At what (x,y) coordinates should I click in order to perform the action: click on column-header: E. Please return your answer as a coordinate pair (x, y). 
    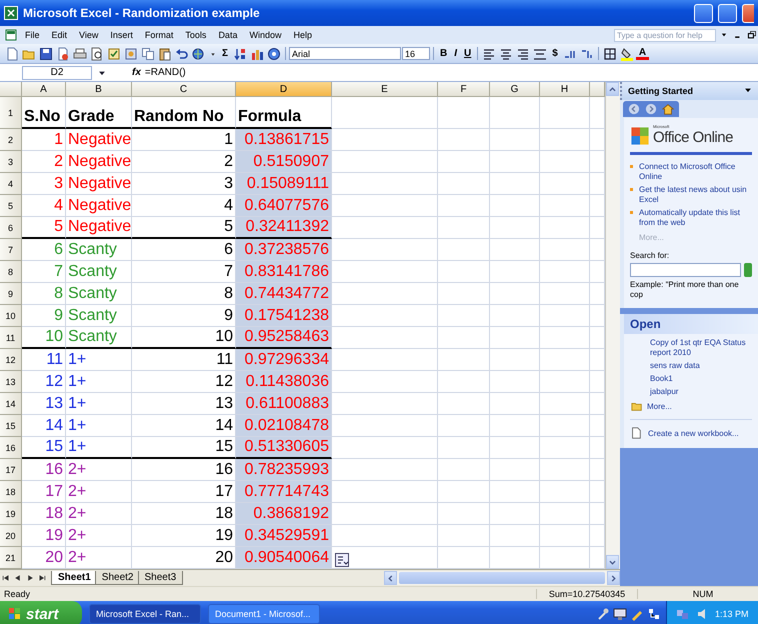
    Looking at the image, I should click on (385, 89).